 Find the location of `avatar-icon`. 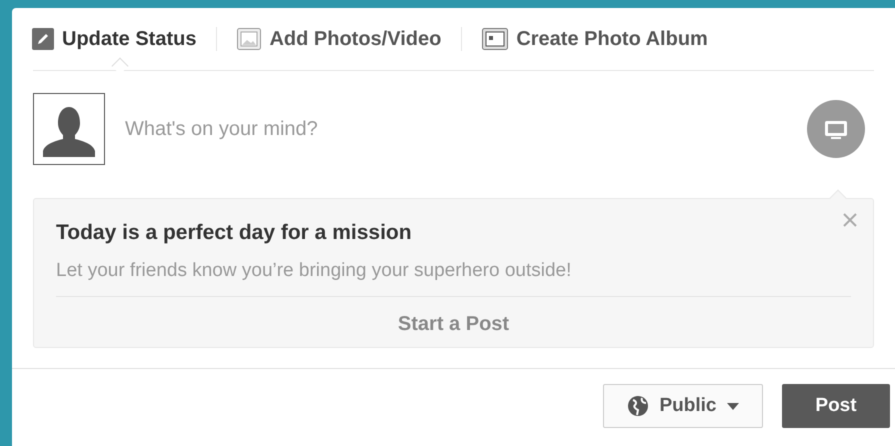

avatar-icon is located at coordinates (69, 129).